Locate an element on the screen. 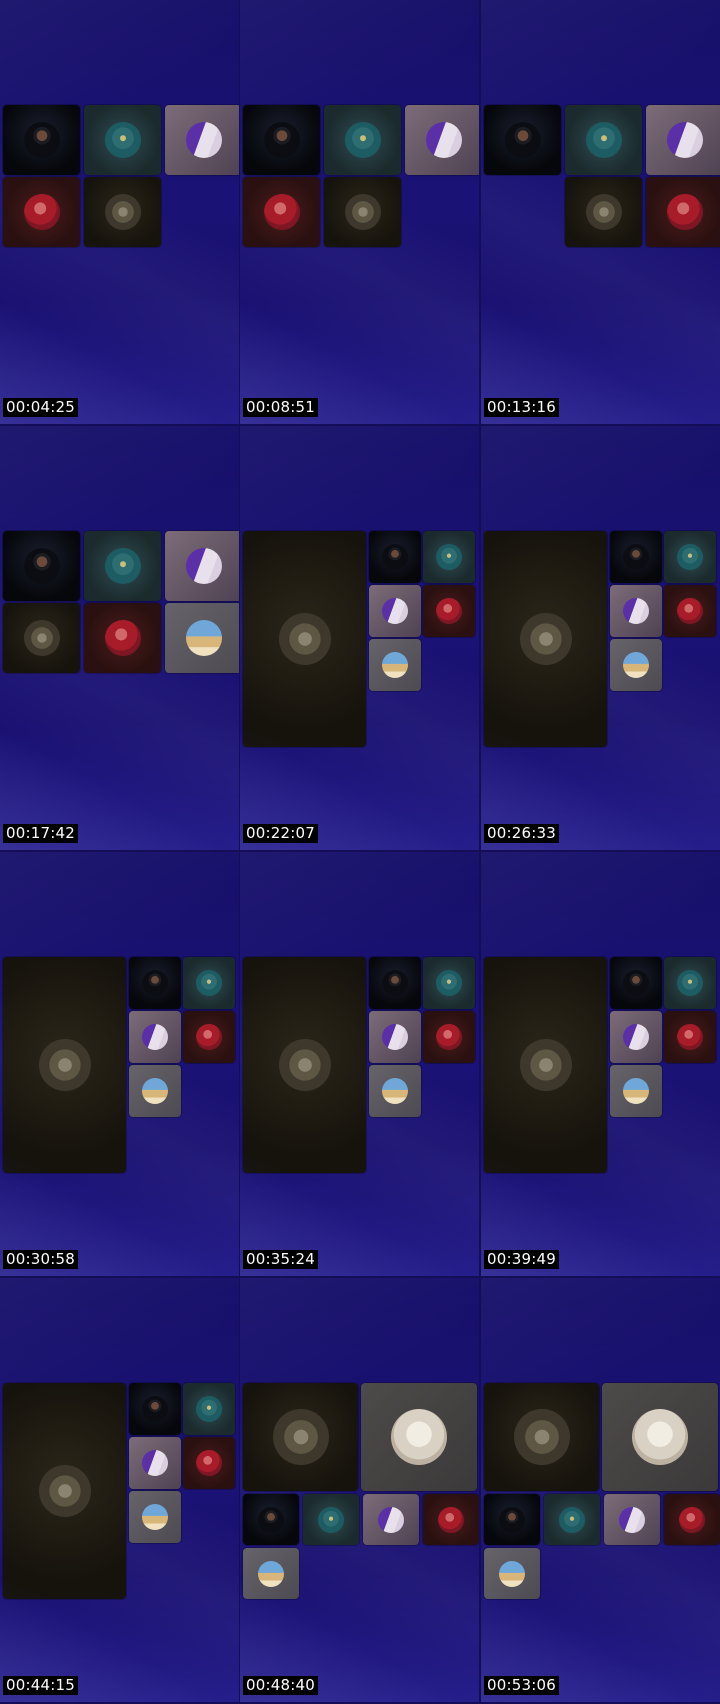 This screenshot has width=720, height=1704. timestamp-label: 00:08:51 is located at coordinates (280, 407).